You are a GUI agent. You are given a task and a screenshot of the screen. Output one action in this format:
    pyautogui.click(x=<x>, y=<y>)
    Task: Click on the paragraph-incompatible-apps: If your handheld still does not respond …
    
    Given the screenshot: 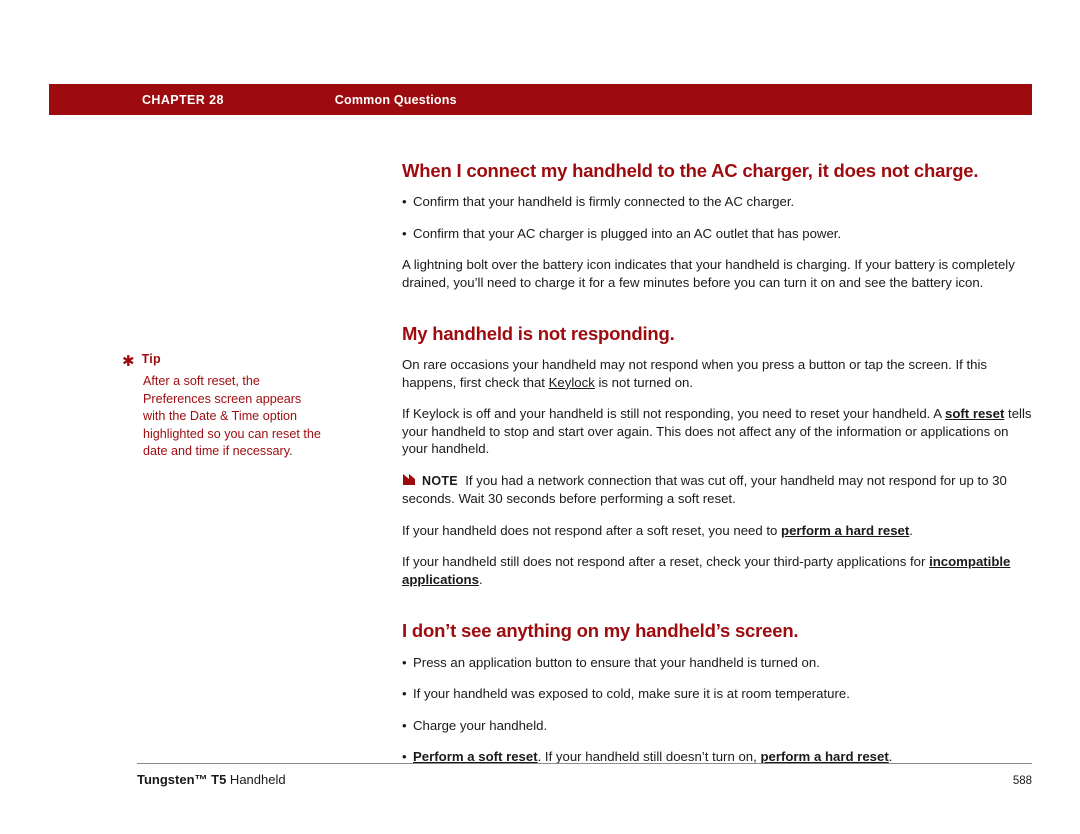 What is the action you would take?
    pyautogui.click(x=717, y=570)
    